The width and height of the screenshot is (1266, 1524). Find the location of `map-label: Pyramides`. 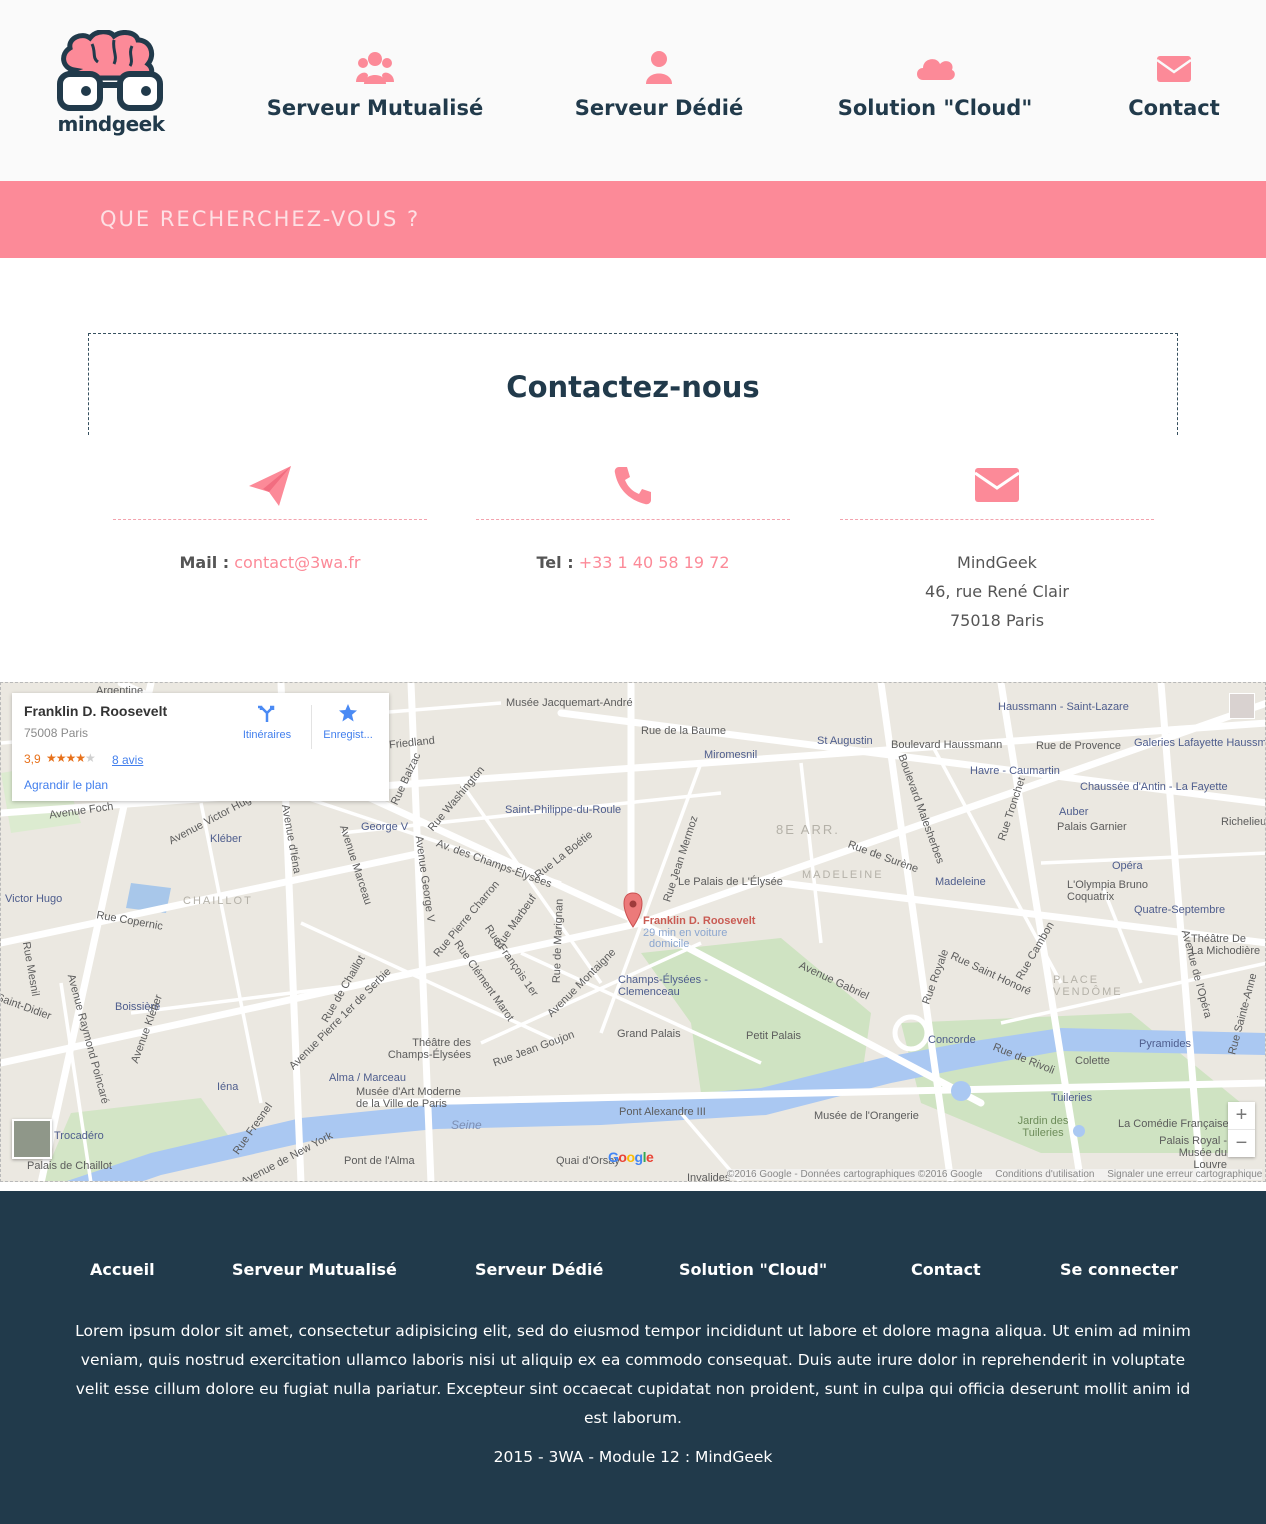

map-label: Pyramides is located at coordinates (1165, 1044).